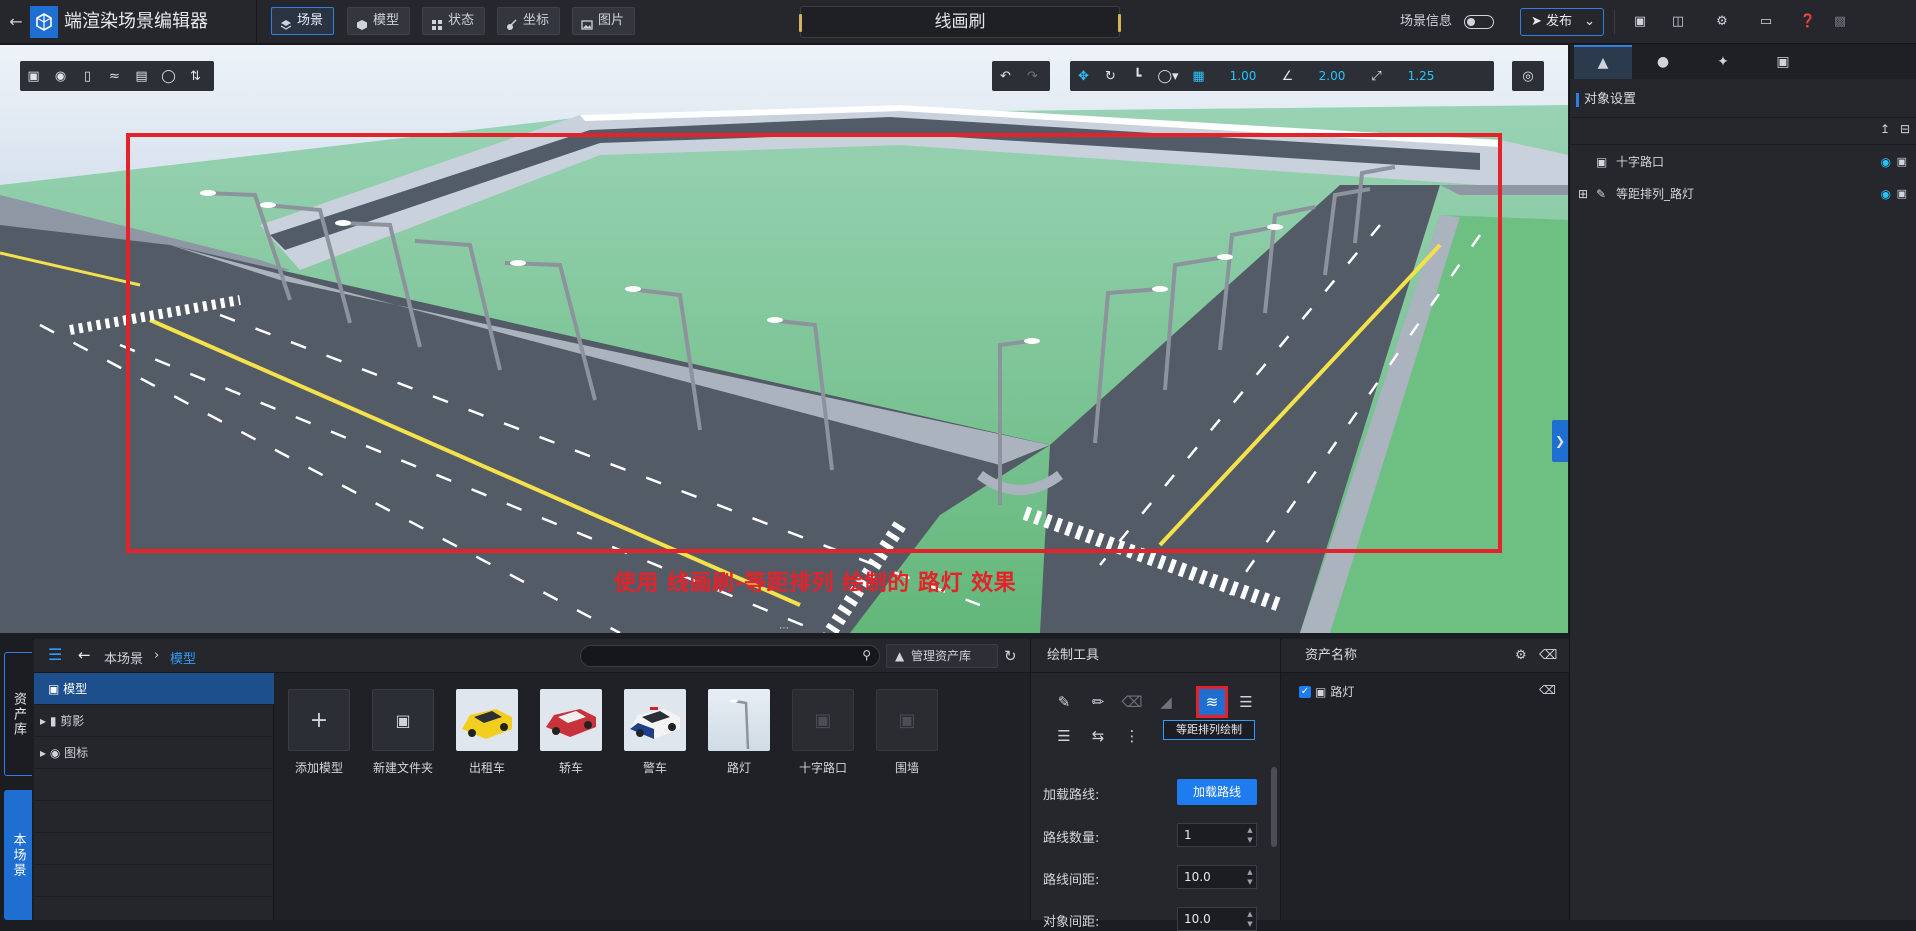 This screenshot has height=931, width=1916. Describe the element at coordinates (906, 768) in the screenshot. I see `asset-card-label: 围墙` at that location.